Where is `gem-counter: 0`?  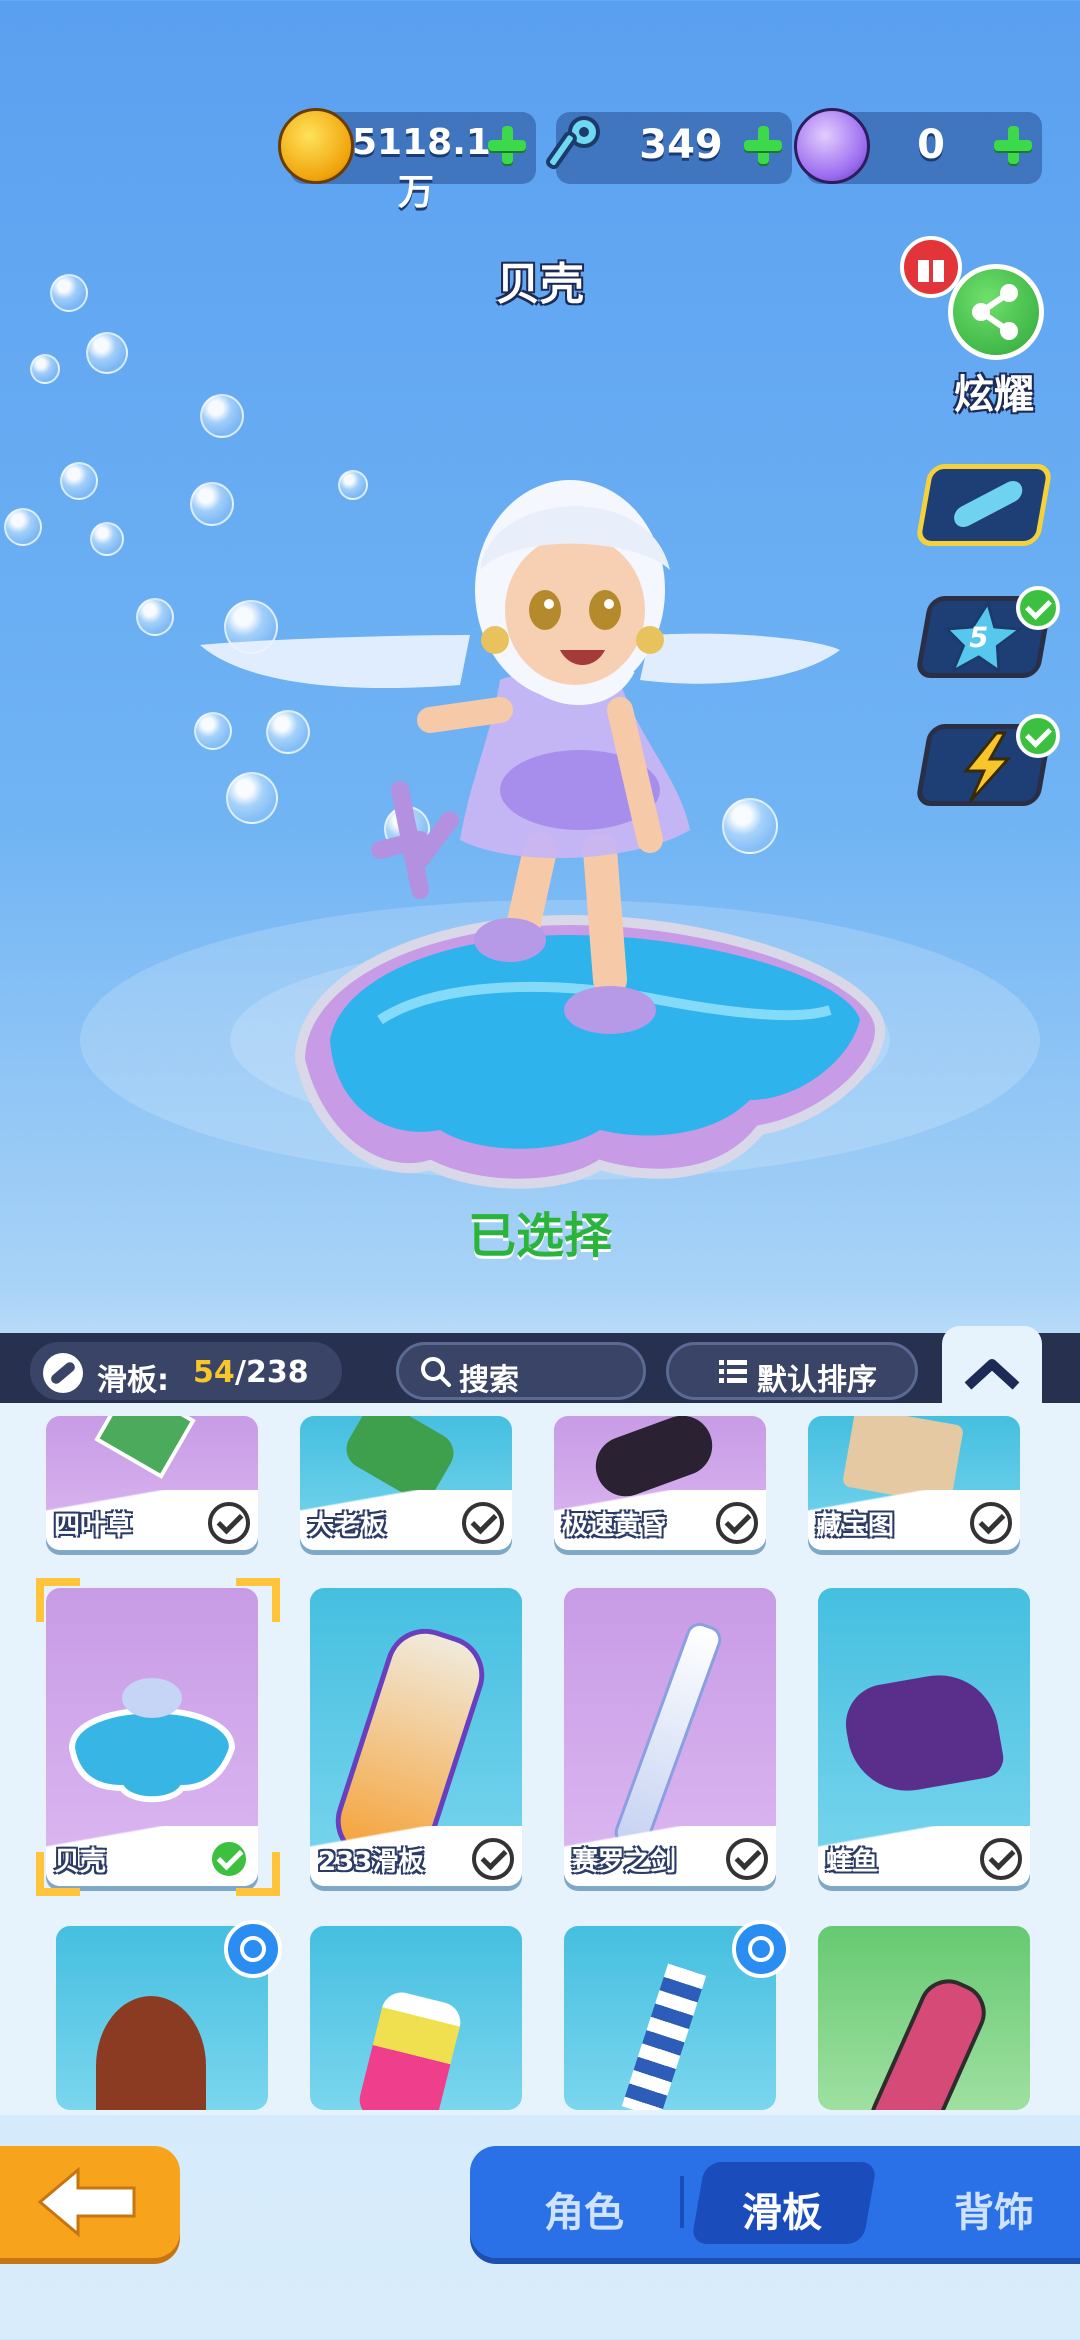
gem-counter: 0 is located at coordinates (918, 146).